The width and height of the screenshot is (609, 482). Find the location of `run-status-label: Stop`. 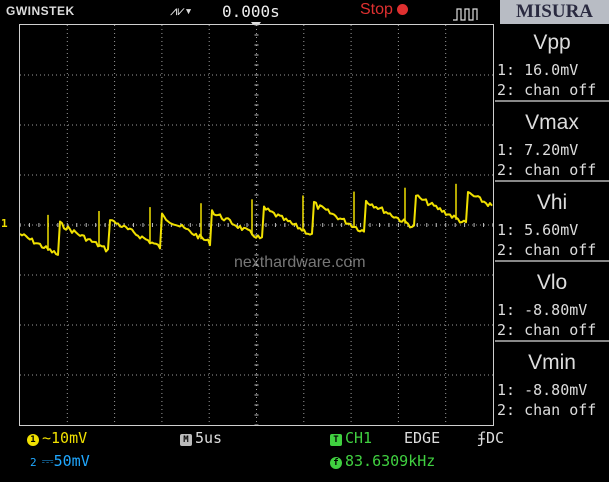

run-status-label: Stop is located at coordinates (376, 9).